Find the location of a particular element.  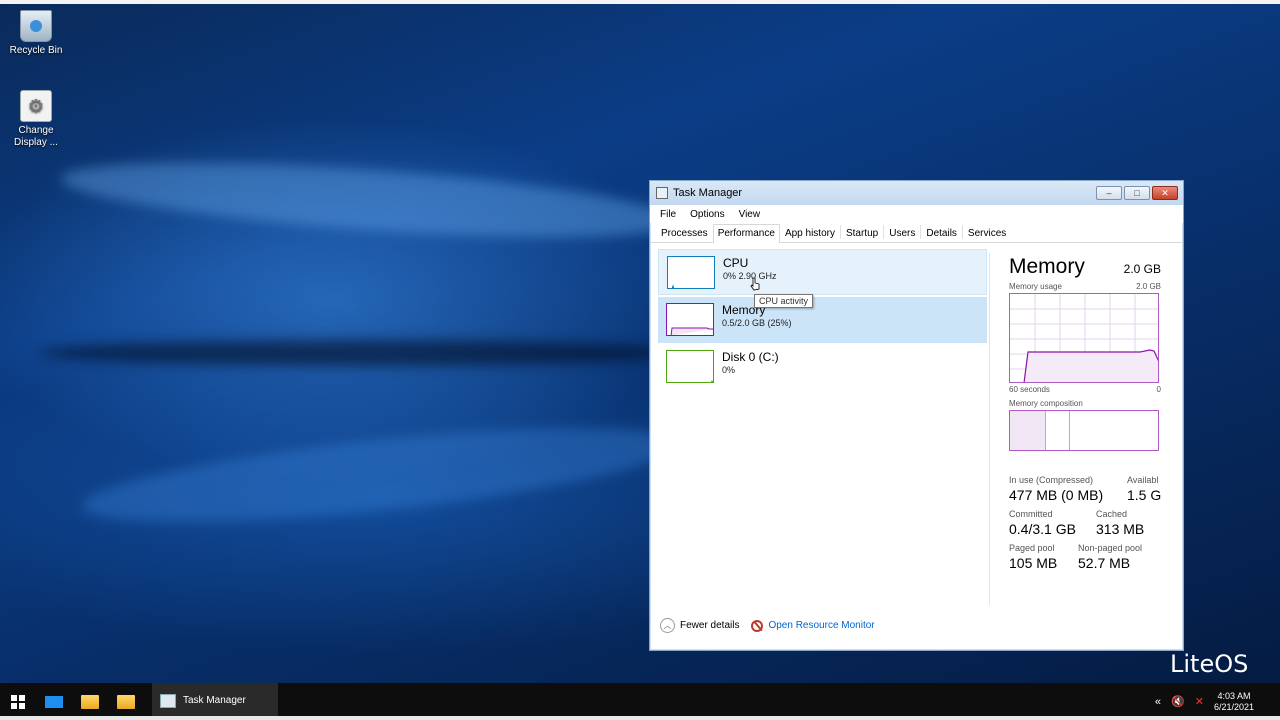

stat-in-use: In use (Compressed) 477 MB (0 MB) is located at coordinates (1056, 489).